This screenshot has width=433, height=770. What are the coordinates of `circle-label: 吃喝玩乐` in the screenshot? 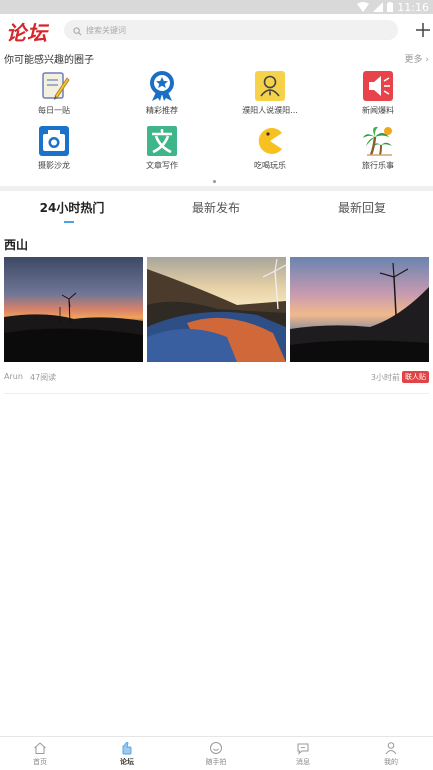 It's located at (270, 165).